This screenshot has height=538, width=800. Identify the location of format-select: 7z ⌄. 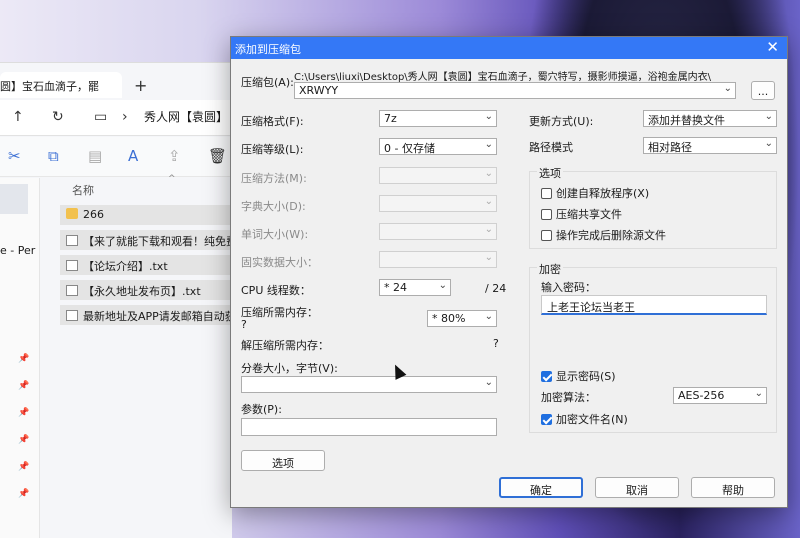
(438, 118).